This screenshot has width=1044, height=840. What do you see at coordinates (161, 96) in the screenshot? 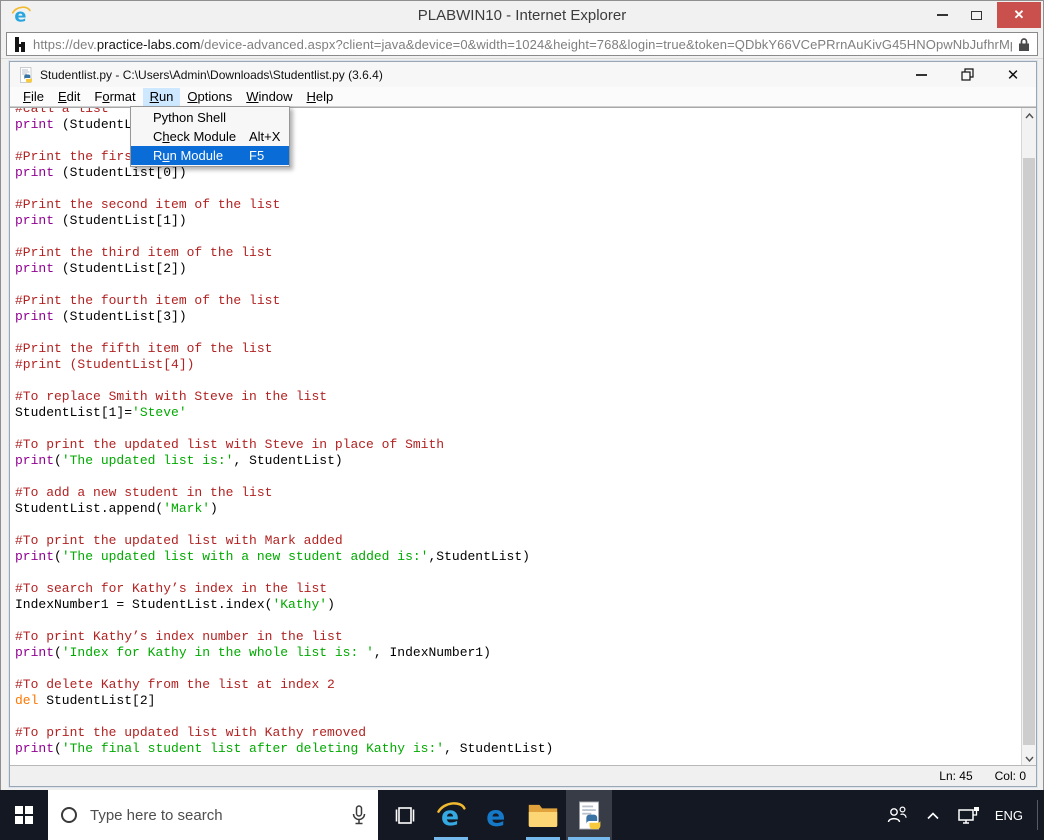
I see `menu-run: Run` at bounding box center [161, 96].